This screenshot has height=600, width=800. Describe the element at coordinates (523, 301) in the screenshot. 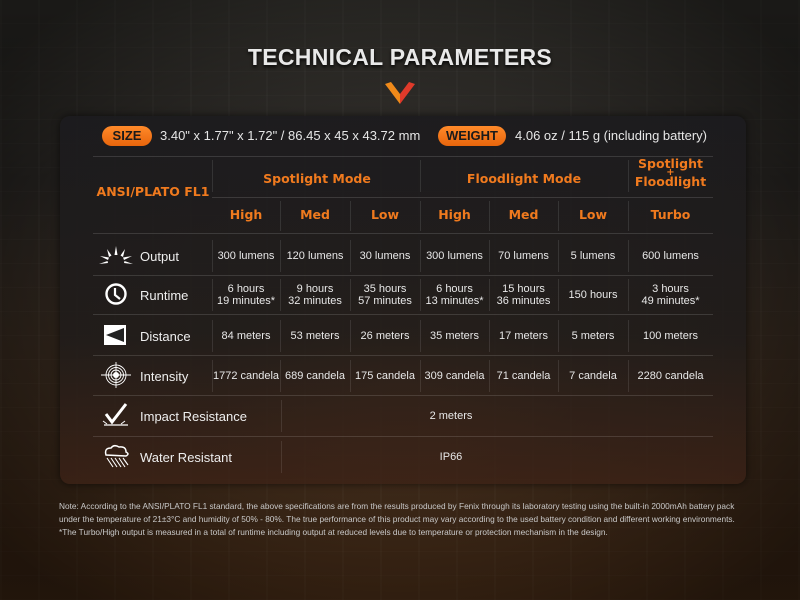

I see `cell-line: 36 minutes` at that location.